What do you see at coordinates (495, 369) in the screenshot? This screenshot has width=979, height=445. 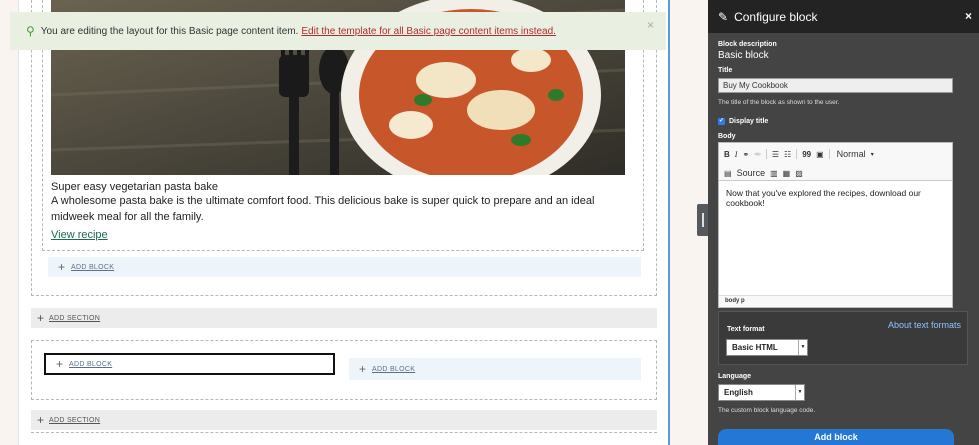 I see `add-block-region-second: + ADD BLOCK` at bounding box center [495, 369].